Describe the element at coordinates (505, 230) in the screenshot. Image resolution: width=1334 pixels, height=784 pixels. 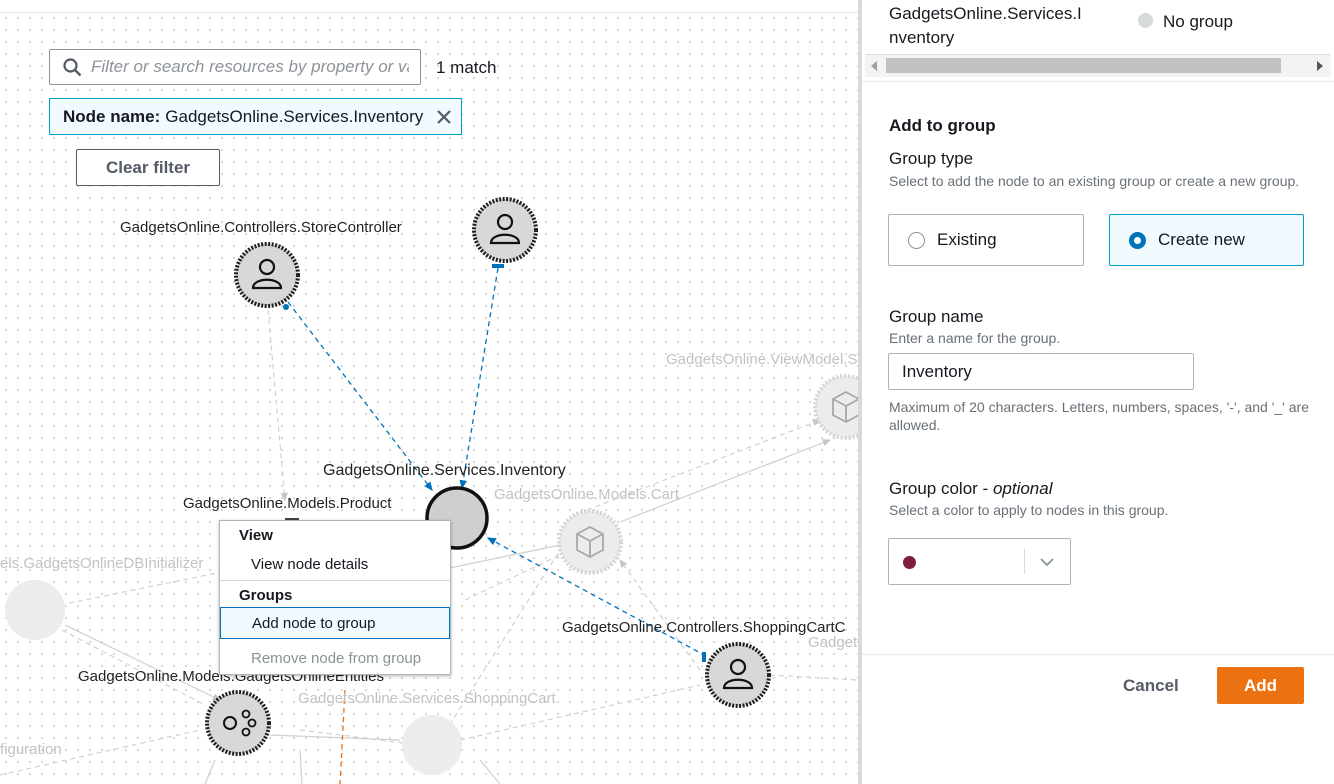
I see `top-controller-node` at that location.